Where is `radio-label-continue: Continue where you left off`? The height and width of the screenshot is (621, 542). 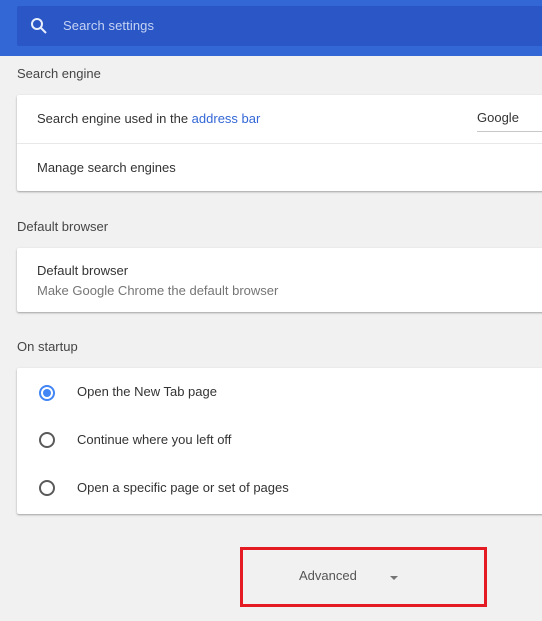 radio-label-continue: Continue where you left off is located at coordinates (154, 439).